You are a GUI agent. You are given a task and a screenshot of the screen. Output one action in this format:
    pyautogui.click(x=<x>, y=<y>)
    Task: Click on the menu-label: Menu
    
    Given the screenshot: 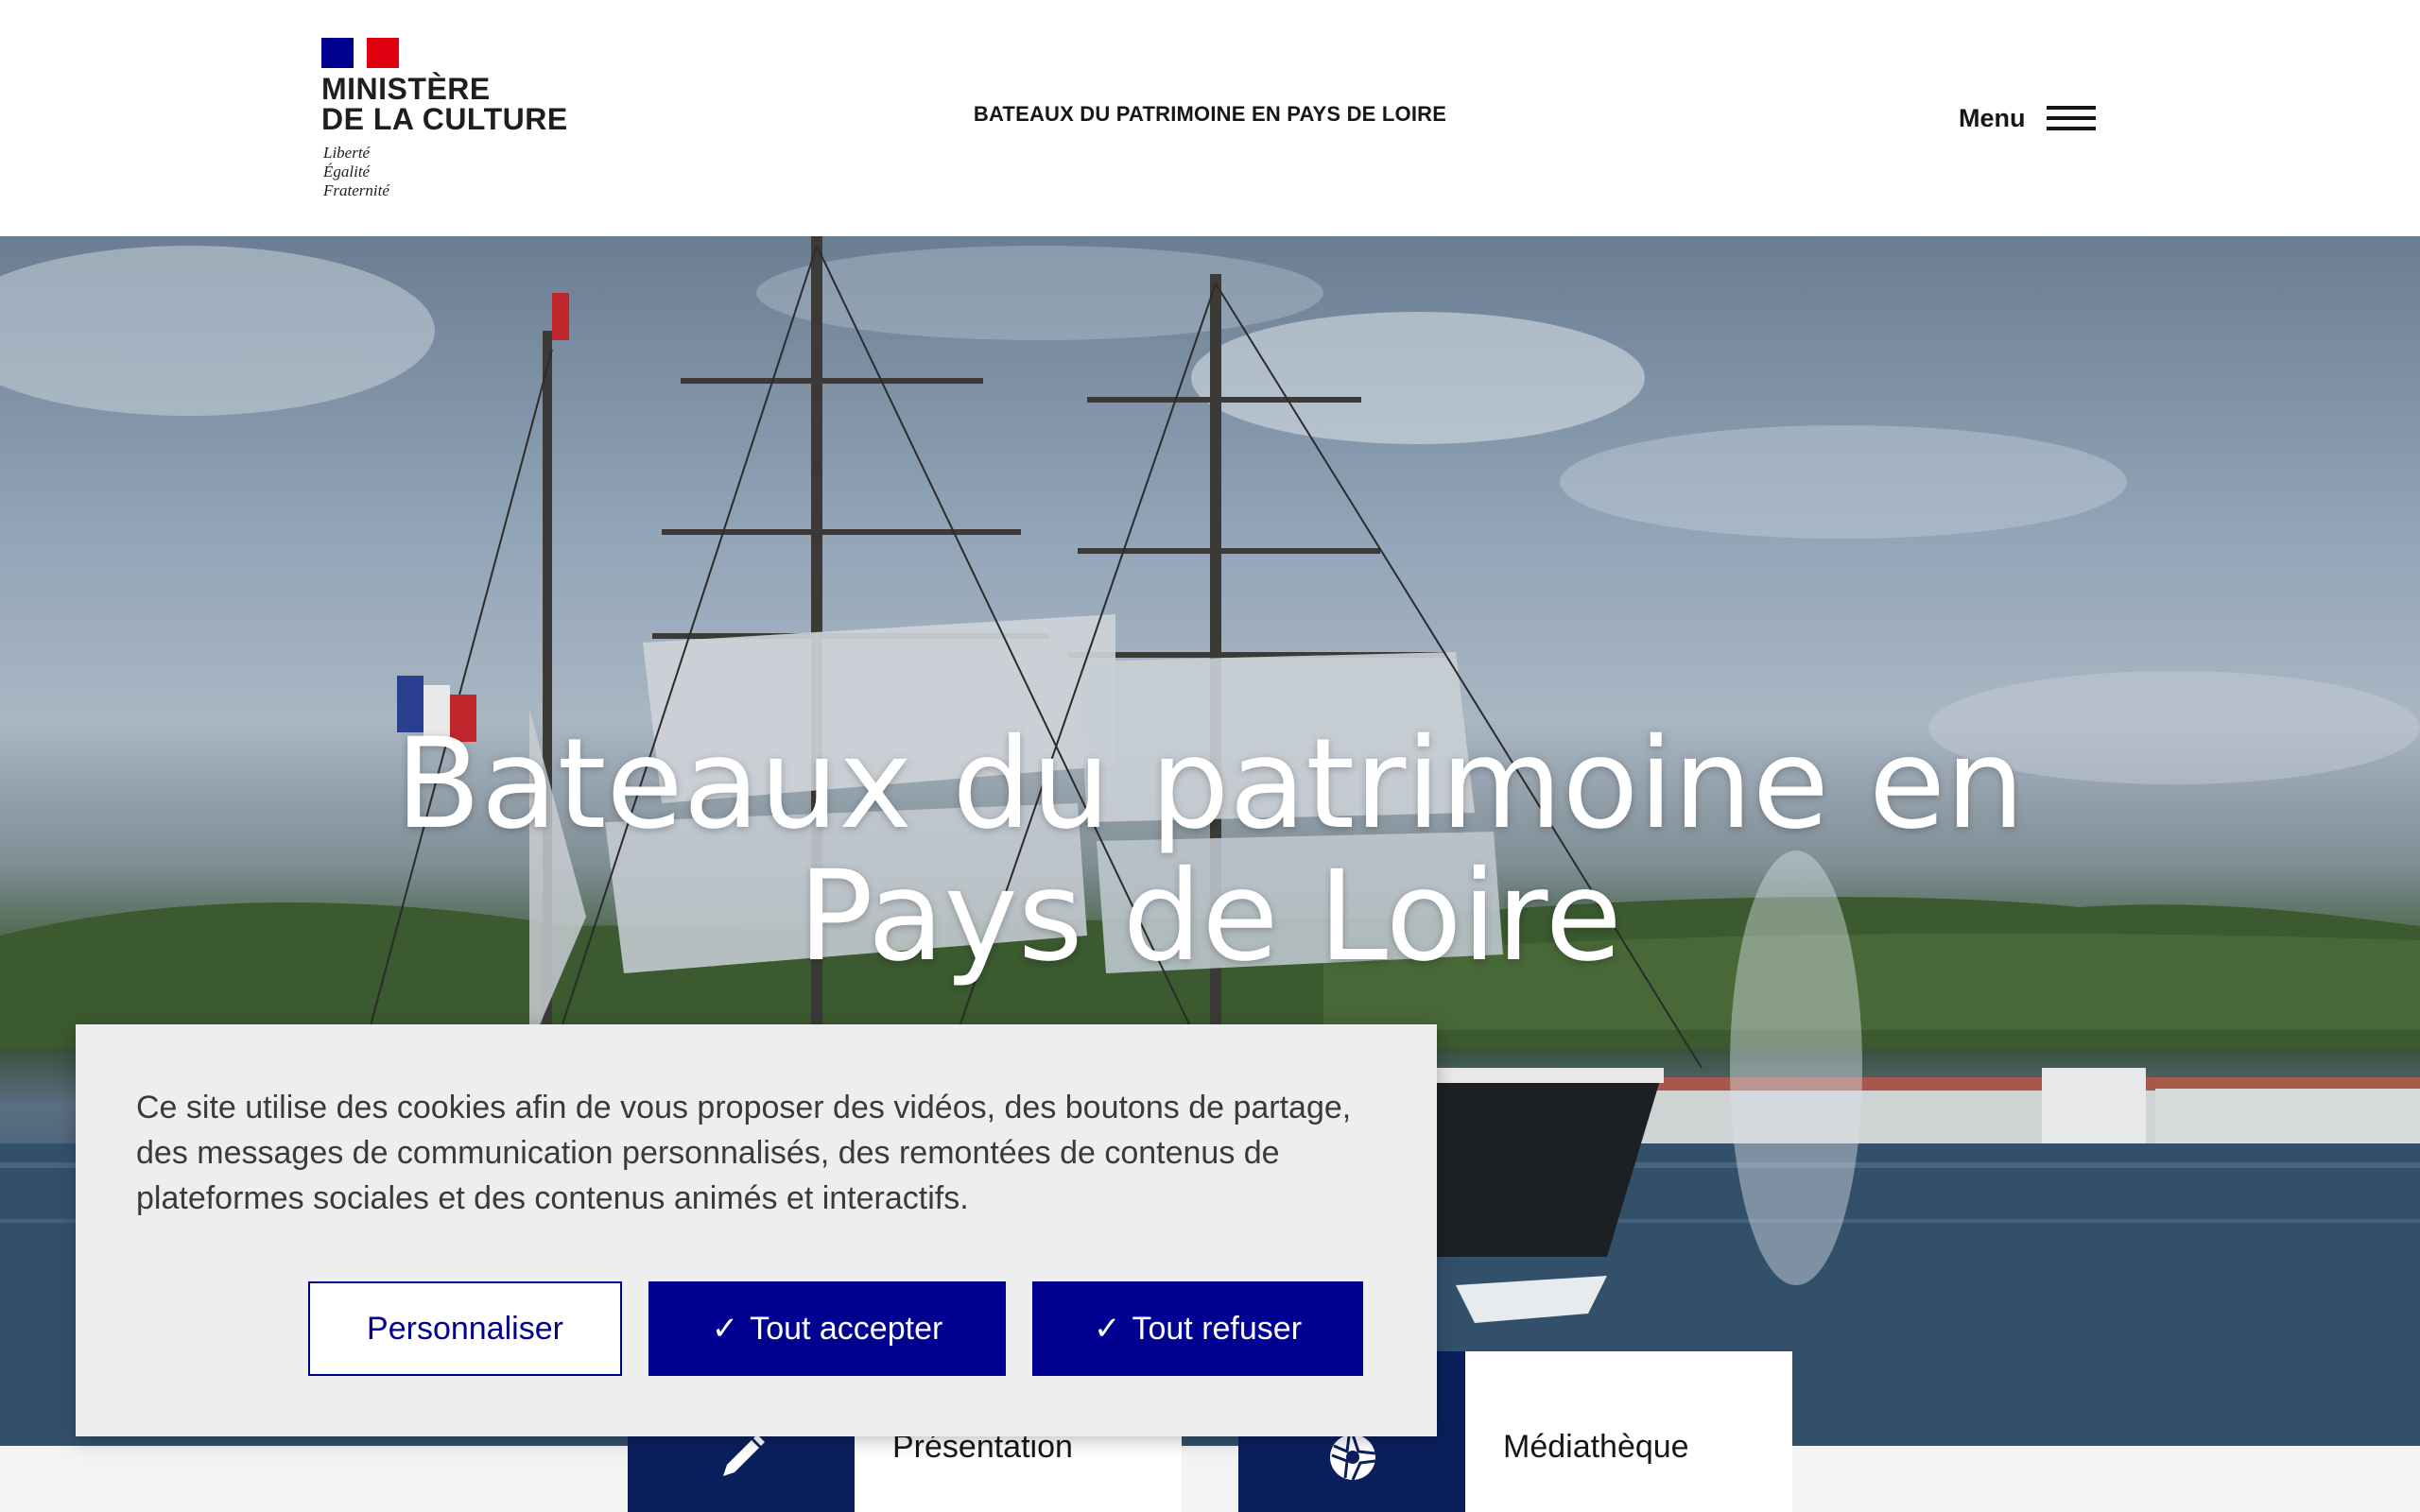 What is the action you would take?
    pyautogui.click(x=1993, y=117)
    